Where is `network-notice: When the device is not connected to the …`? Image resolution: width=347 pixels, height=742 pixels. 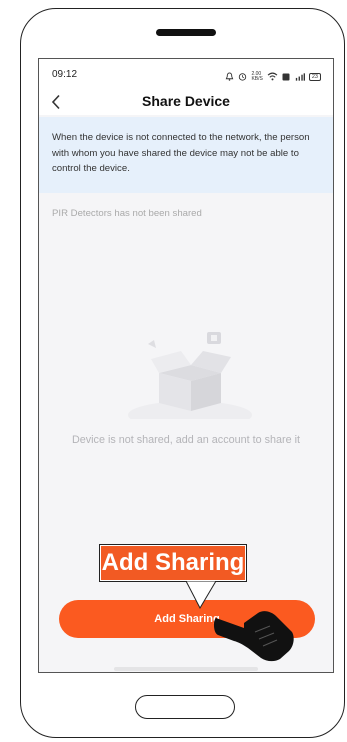 network-notice: When the device is not connected to the … is located at coordinates (186, 155).